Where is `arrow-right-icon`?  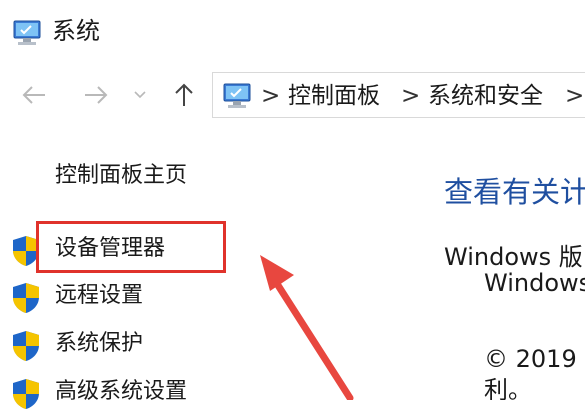
arrow-right-icon is located at coordinates (96, 95).